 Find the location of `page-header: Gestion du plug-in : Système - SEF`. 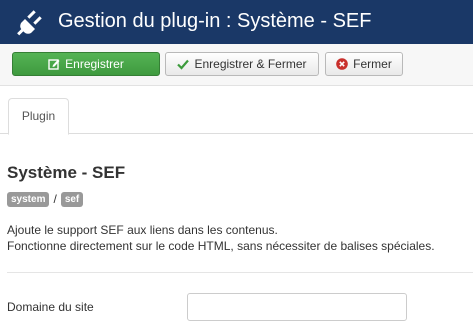

page-header: Gestion du plug-in : Système - SEF is located at coordinates (236, 22).